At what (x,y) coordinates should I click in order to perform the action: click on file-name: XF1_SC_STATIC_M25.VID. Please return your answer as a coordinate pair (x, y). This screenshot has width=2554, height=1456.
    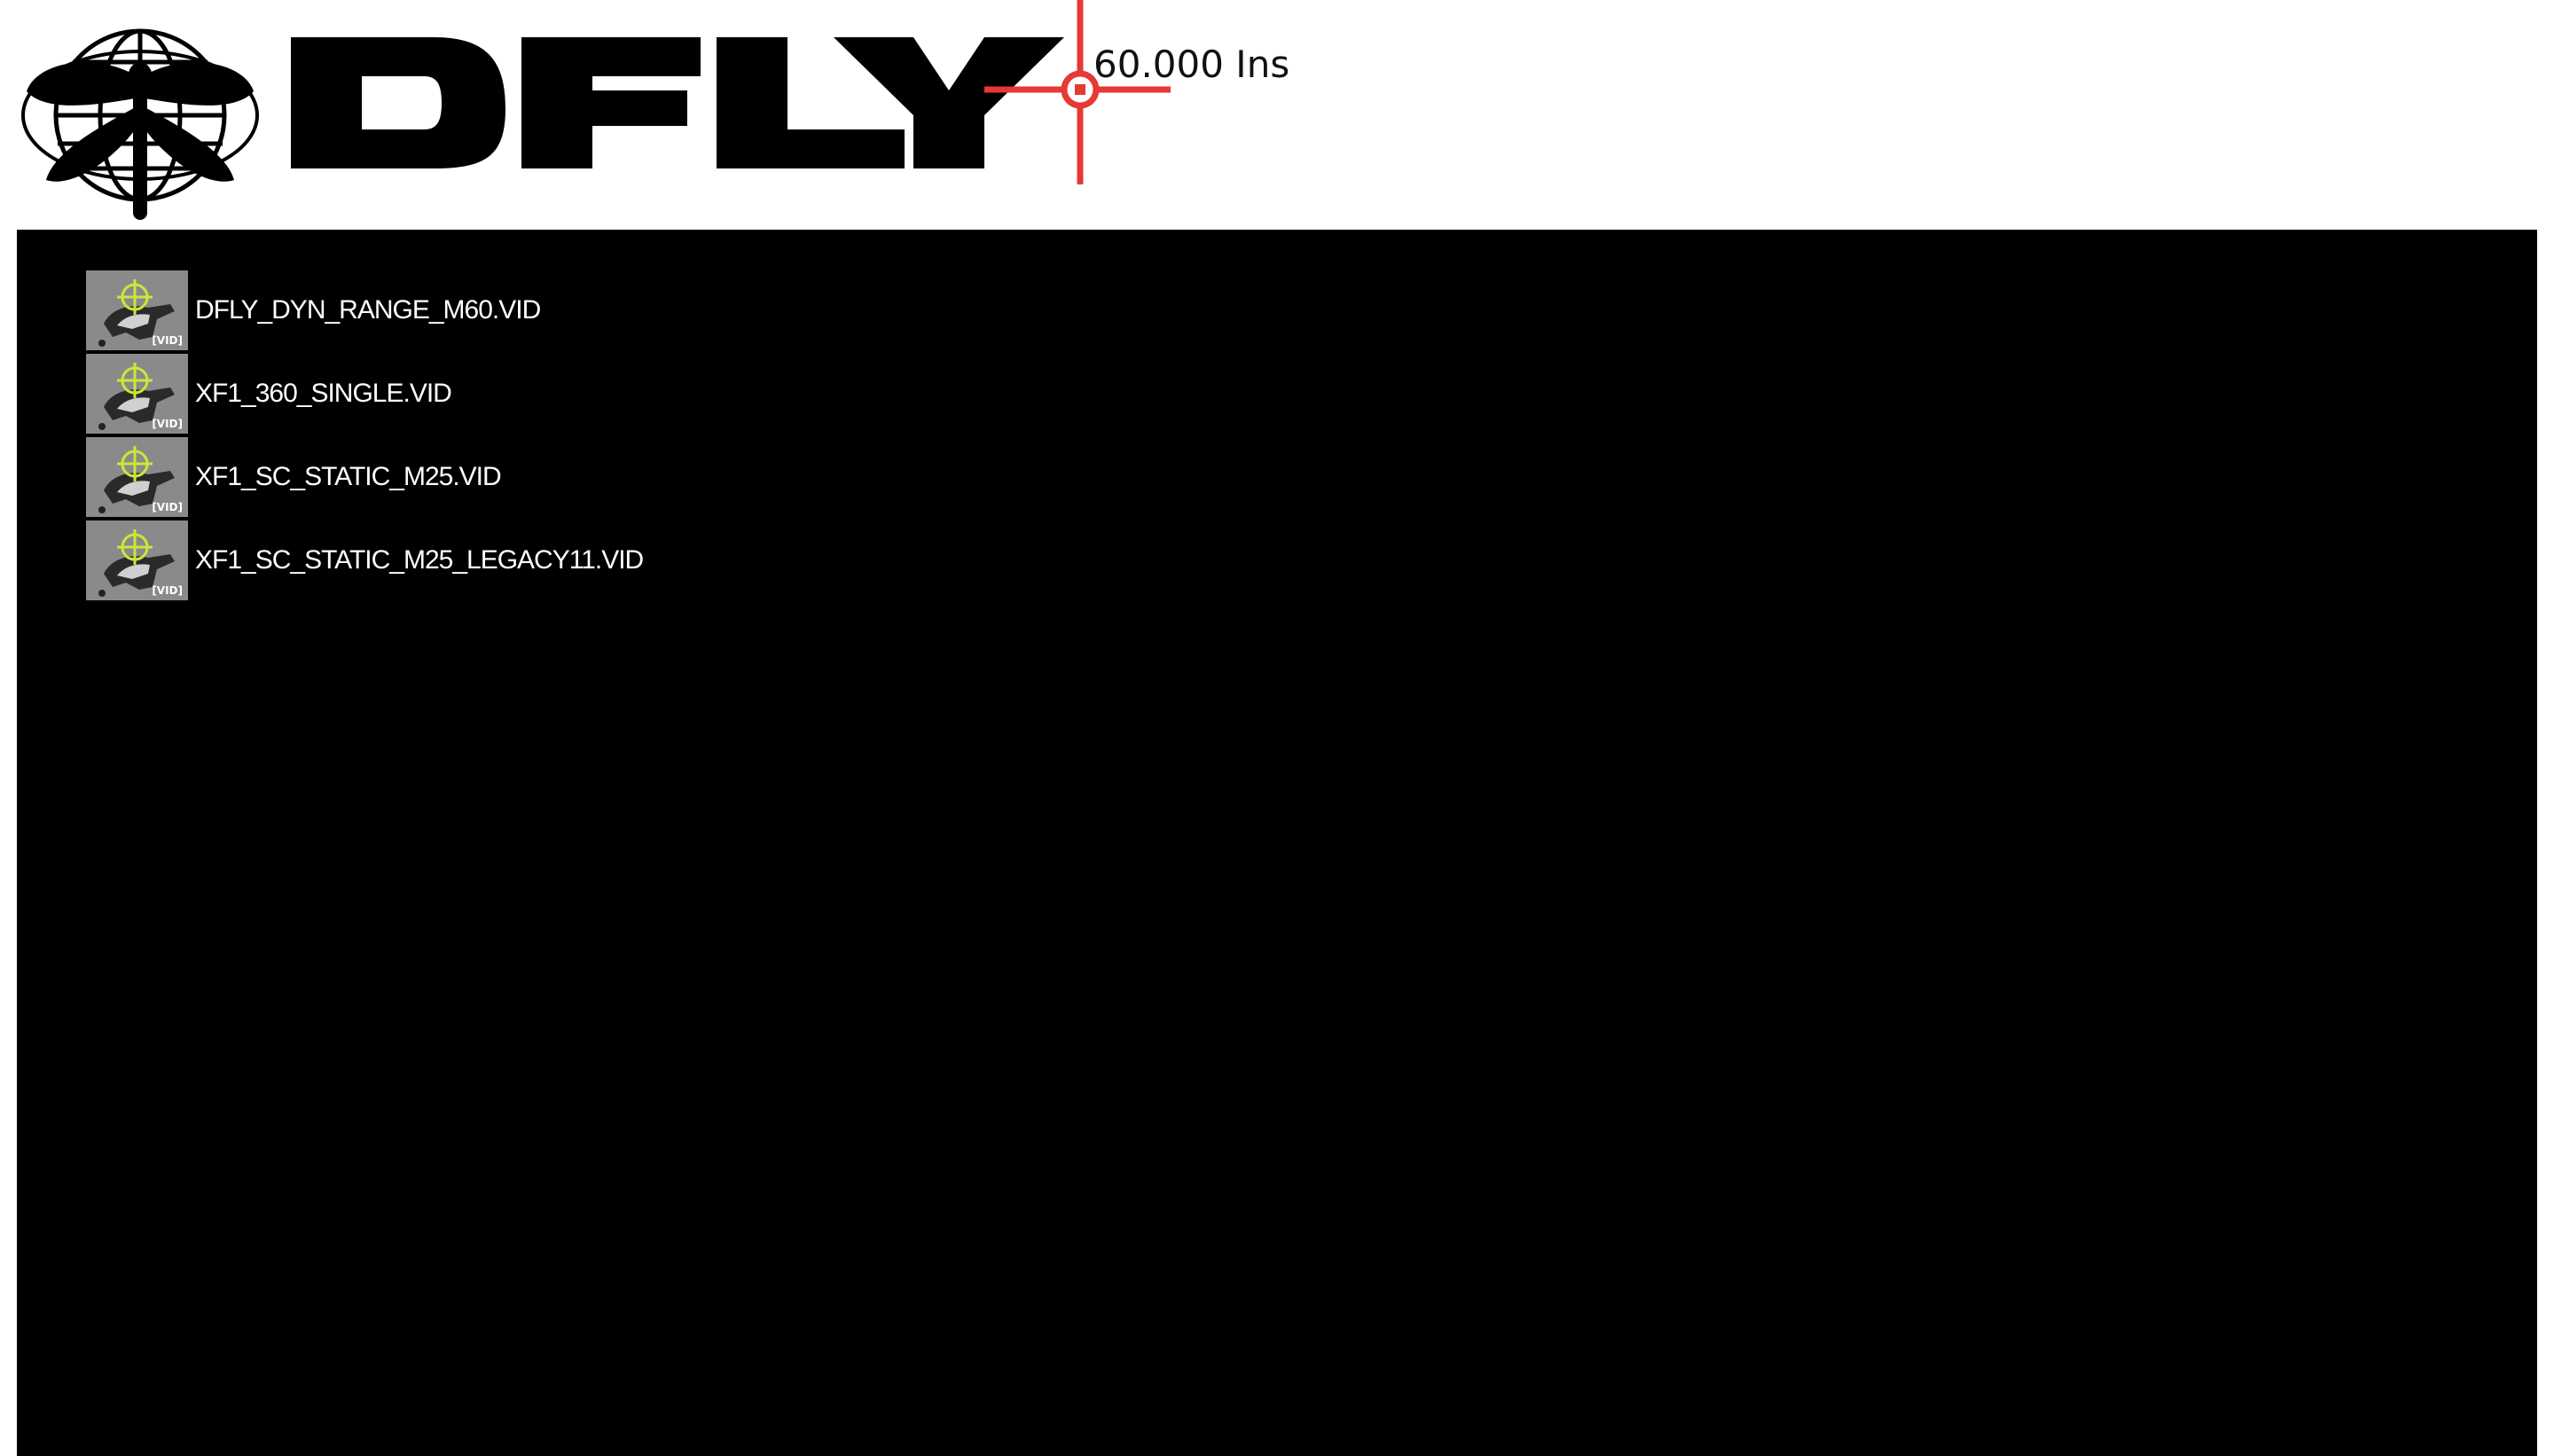
    Looking at the image, I should click on (348, 476).